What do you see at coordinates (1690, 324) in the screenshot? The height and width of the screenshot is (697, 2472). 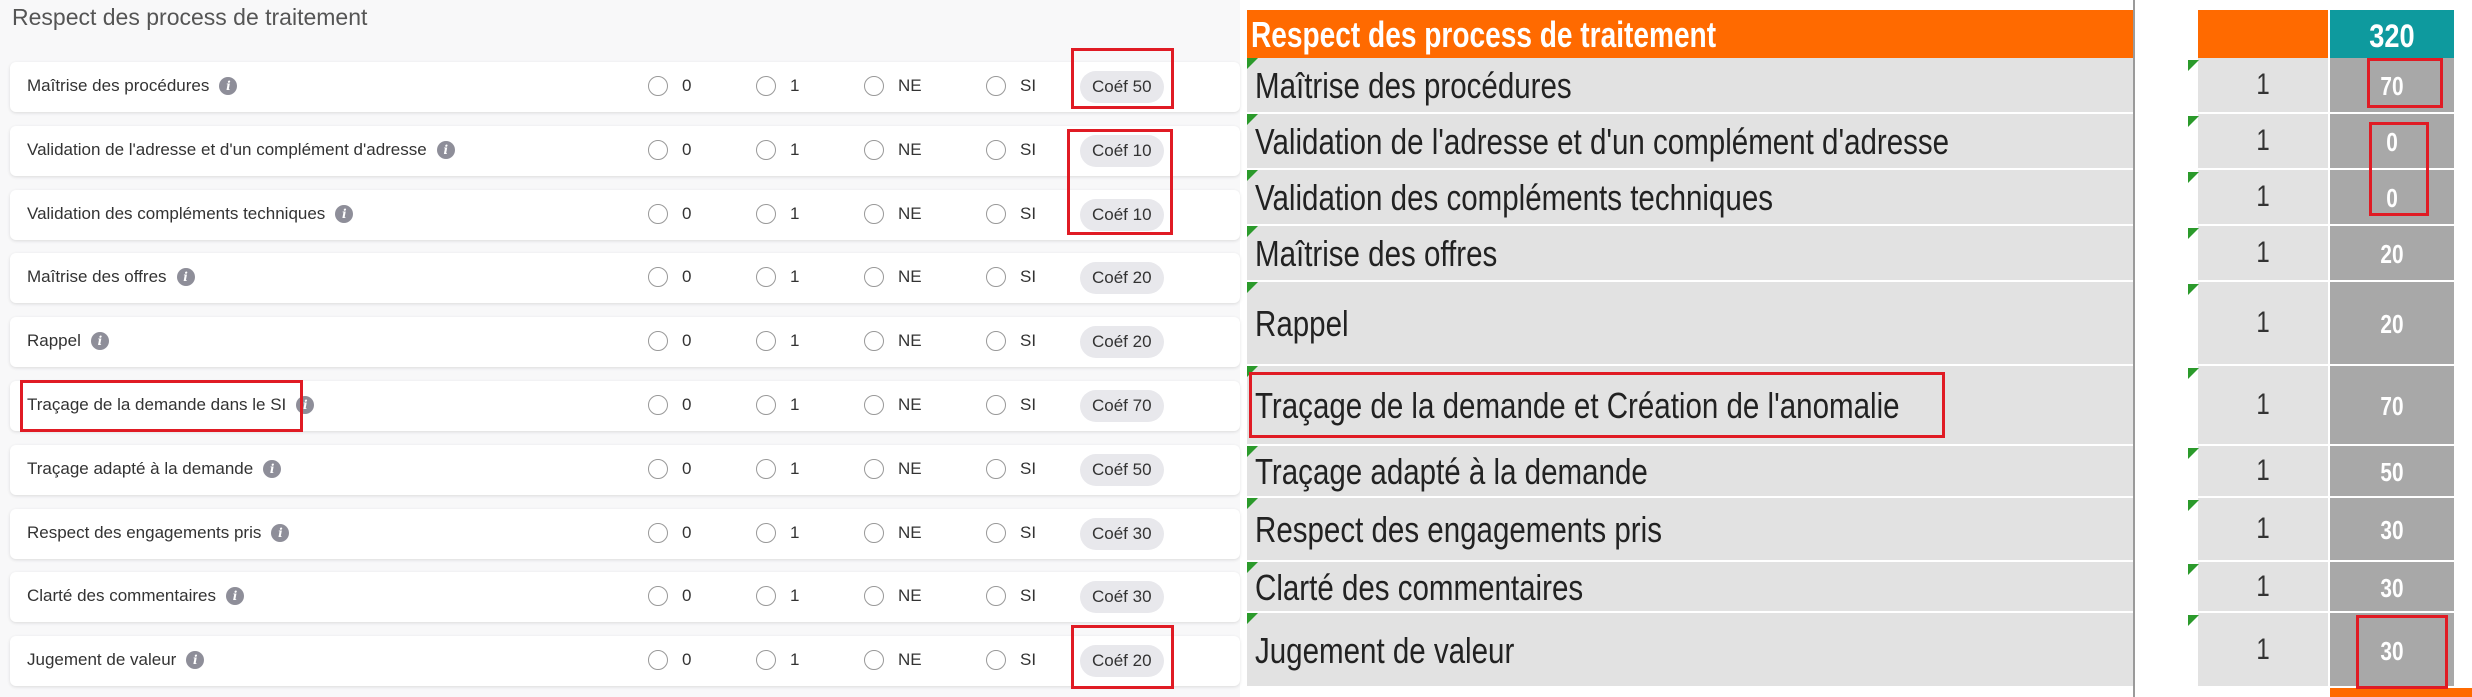 I see `sheet-label-cell: Rappel` at bounding box center [1690, 324].